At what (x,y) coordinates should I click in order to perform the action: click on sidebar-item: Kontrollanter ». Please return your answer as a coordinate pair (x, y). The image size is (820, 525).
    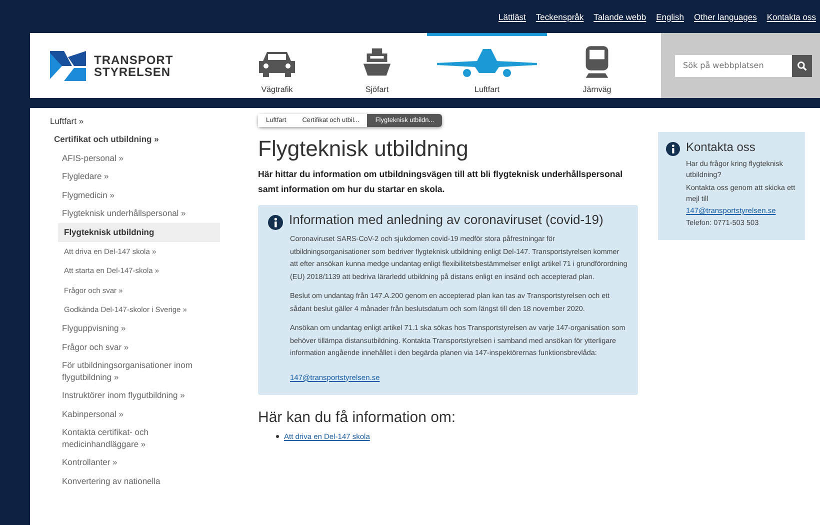
    Looking at the image, I should click on (135, 463).